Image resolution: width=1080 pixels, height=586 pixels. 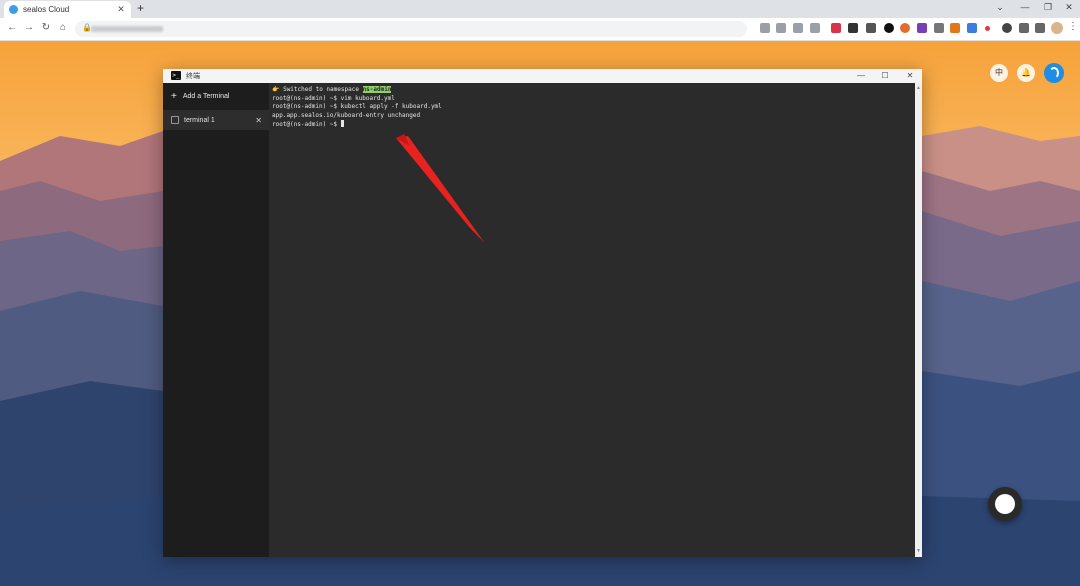 I want to click on browser-menu-icon: ⋮, so click(x=1073, y=26).